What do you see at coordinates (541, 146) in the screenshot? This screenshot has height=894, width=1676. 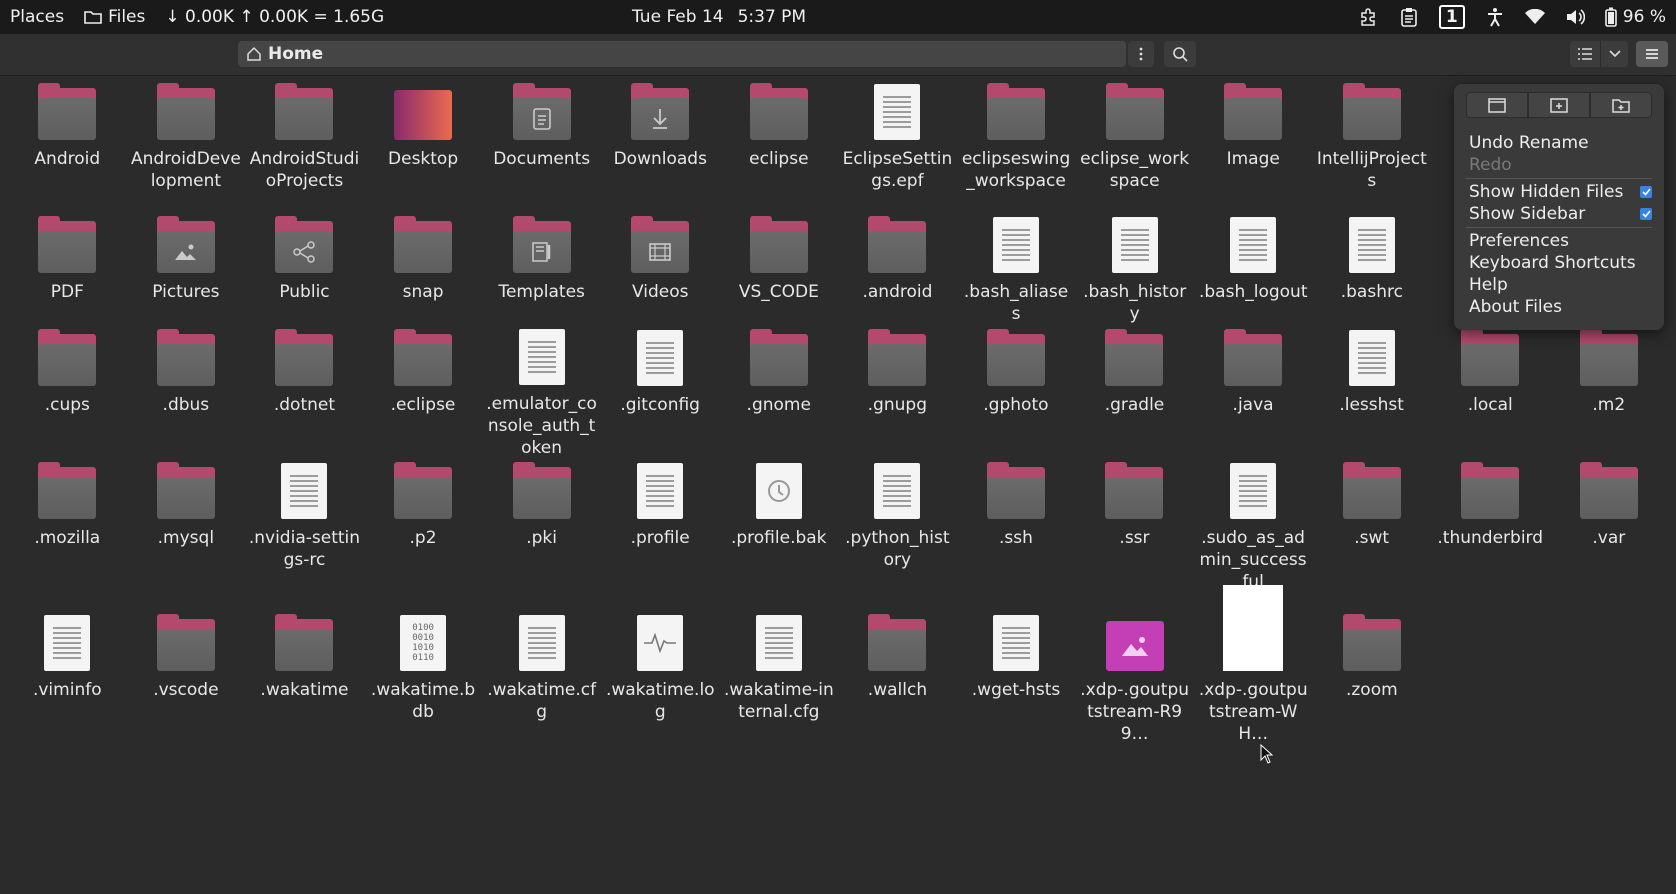 I see `folder-item: Documents` at bounding box center [541, 146].